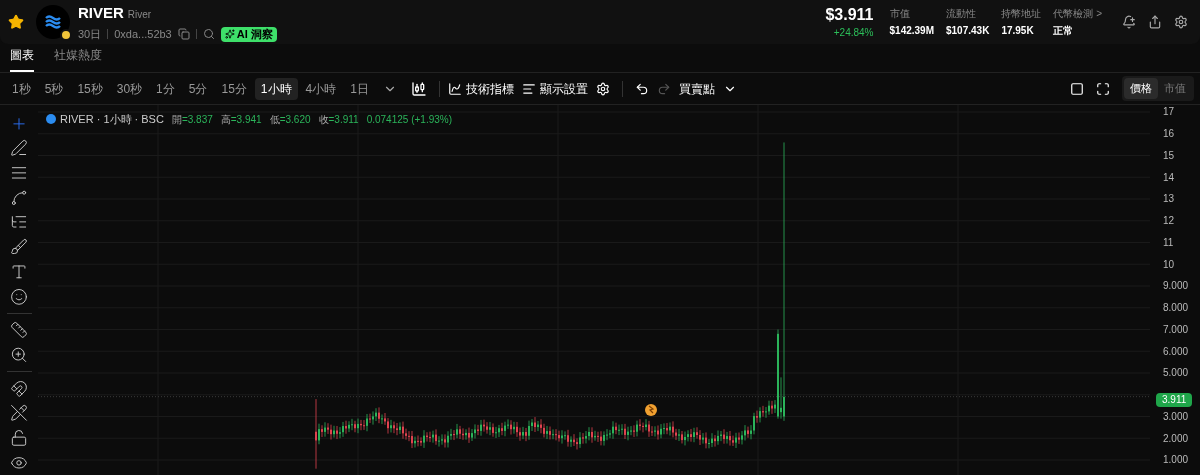 The height and width of the screenshot is (475, 1200). I want to click on token-age: 30日, so click(90, 34).